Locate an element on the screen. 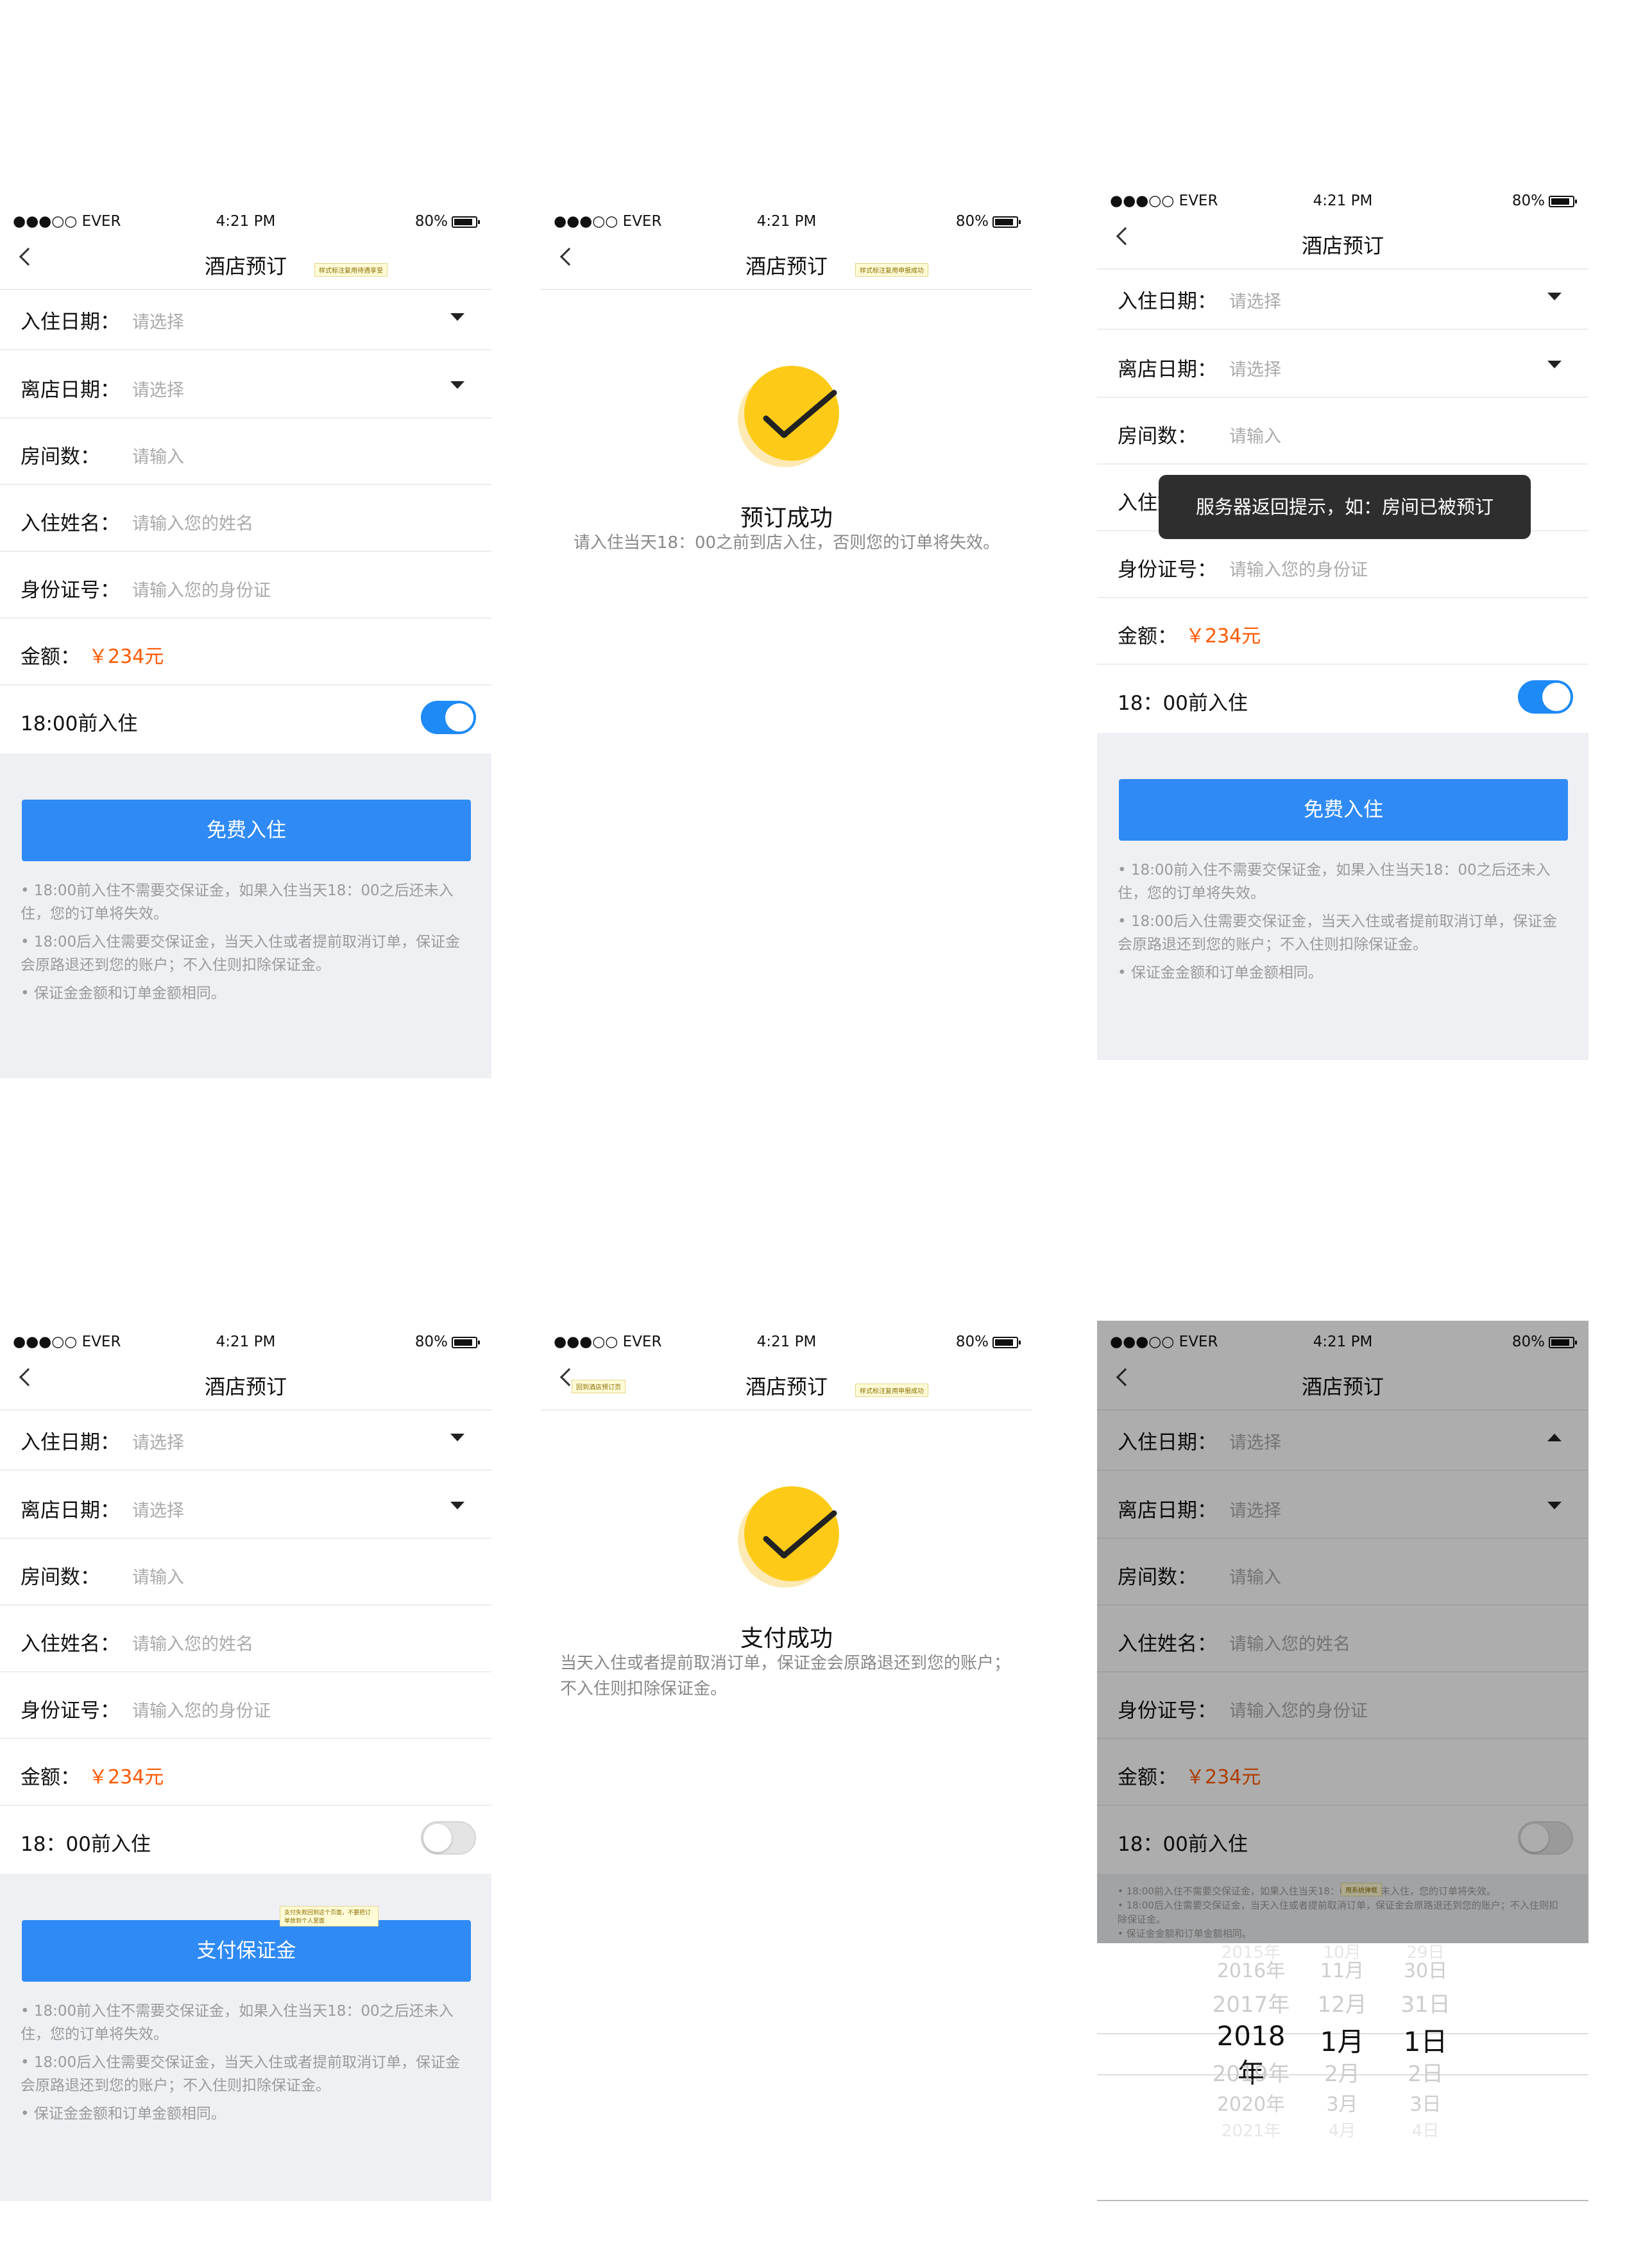  picker-option-months: 2月 is located at coordinates (1342, 2072).